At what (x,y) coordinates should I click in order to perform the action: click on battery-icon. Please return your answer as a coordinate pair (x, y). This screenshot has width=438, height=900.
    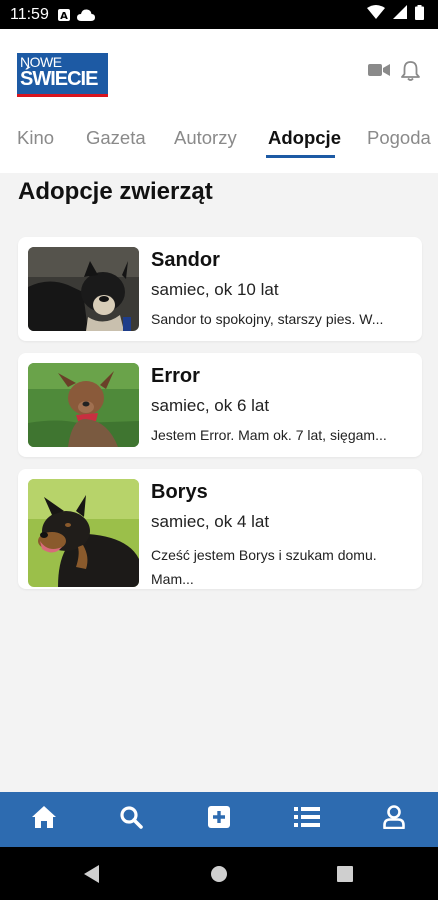
    Looking at the image, I should click on (419, 14).